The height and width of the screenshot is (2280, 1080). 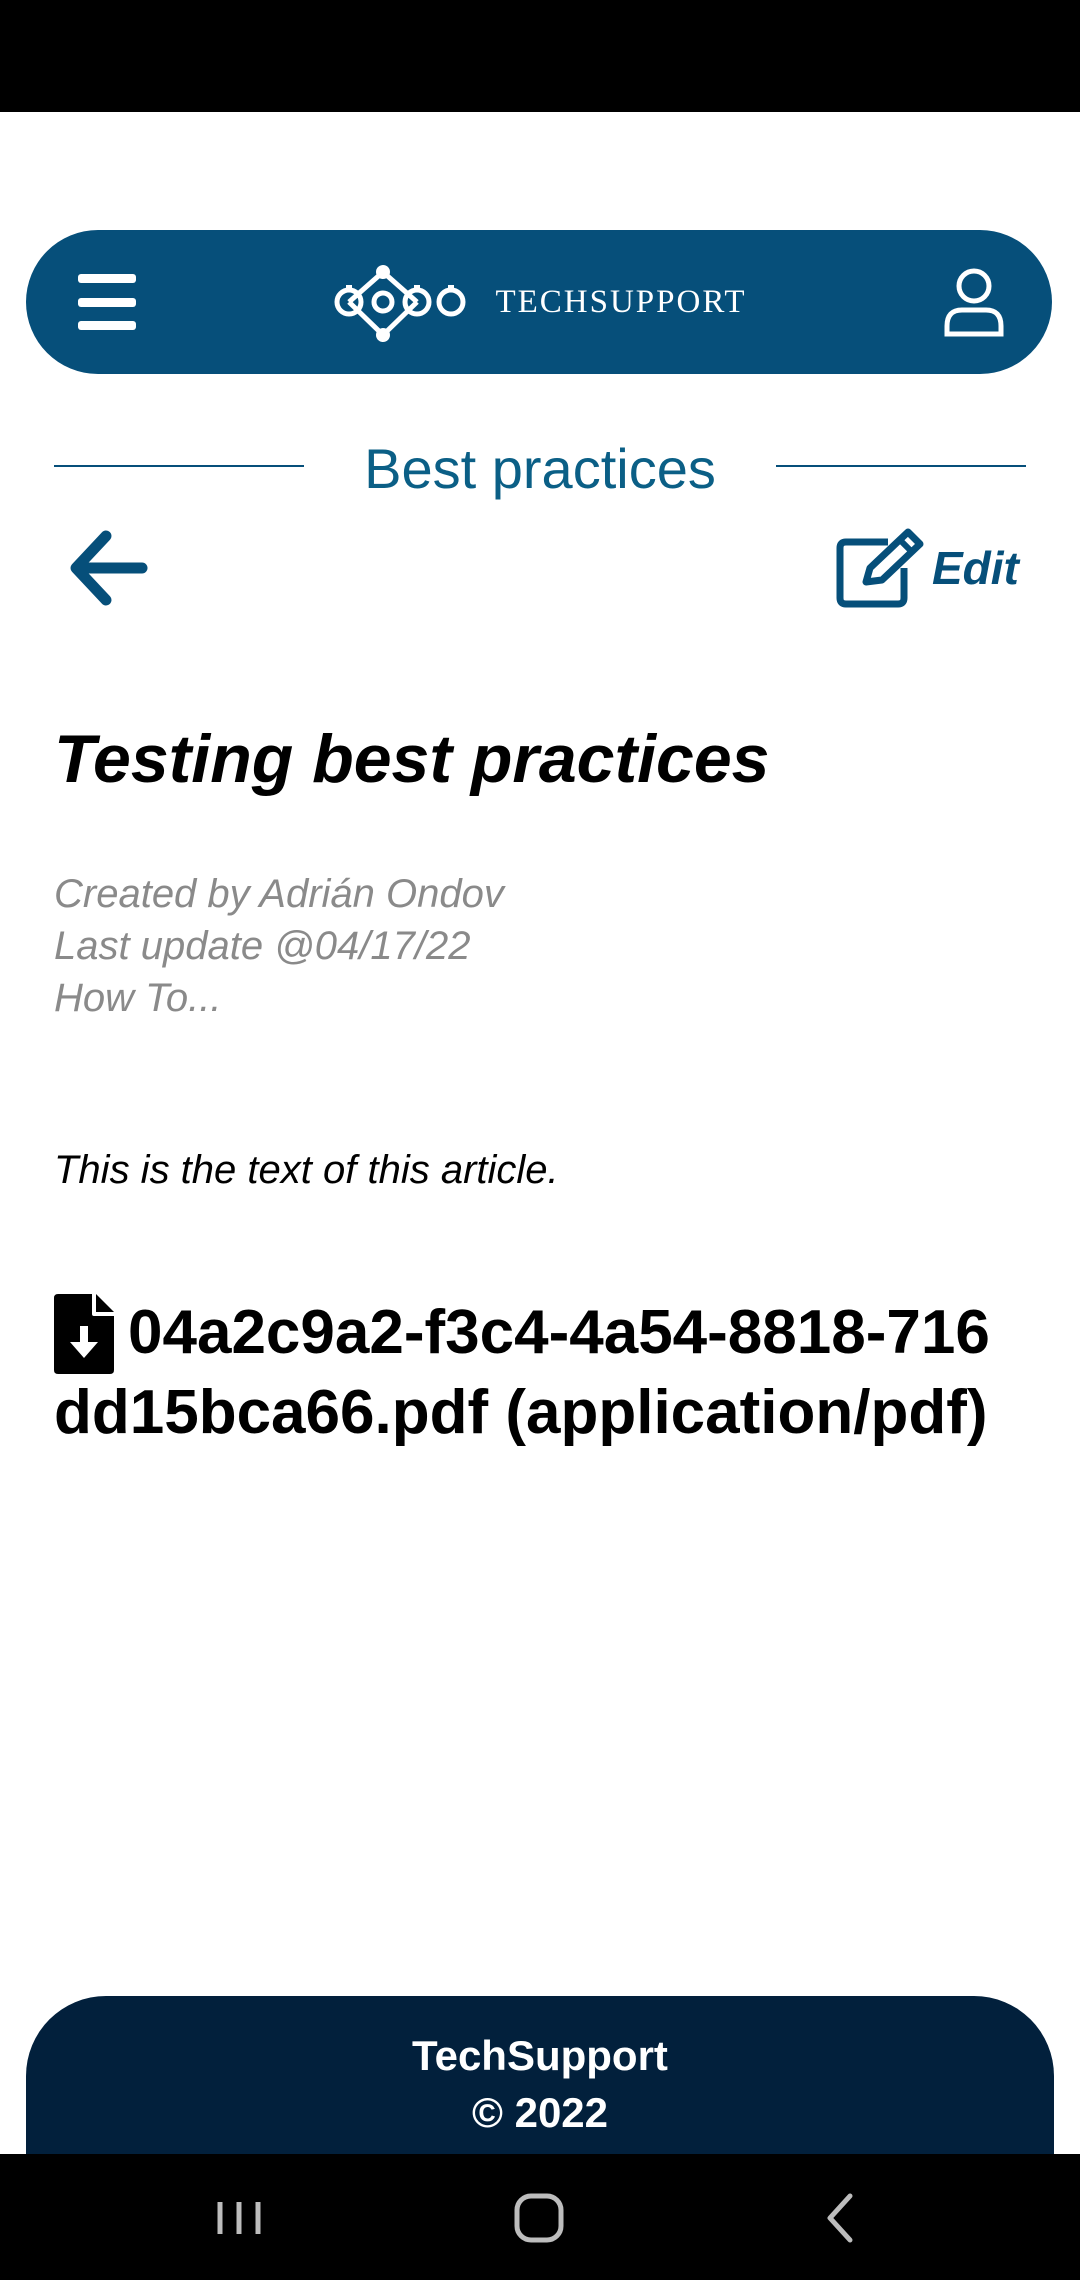 What do you see at coordinates (621, 301) in the screenshot?
I see `brand-name: TECHSUPPORT` at bounding box center [621, 301].